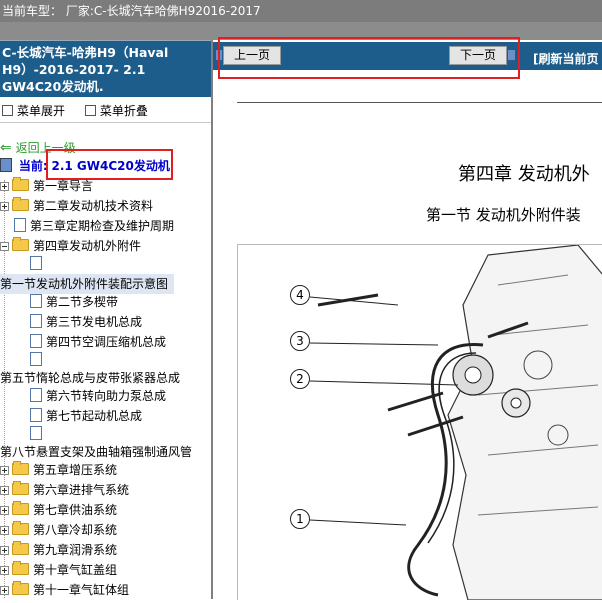 Image resolution: width=602 pixels, height=603 pixels. I want to click on tree-item-label: 第四章发动机外附件, so click(87, 246).